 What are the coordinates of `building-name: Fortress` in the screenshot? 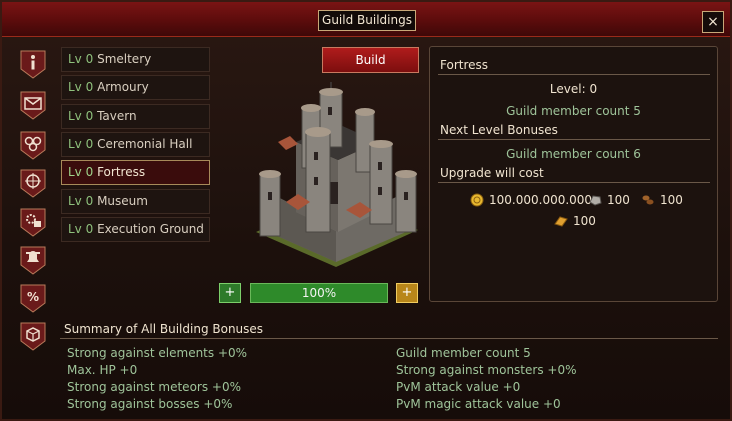 It's located at (121, 172).